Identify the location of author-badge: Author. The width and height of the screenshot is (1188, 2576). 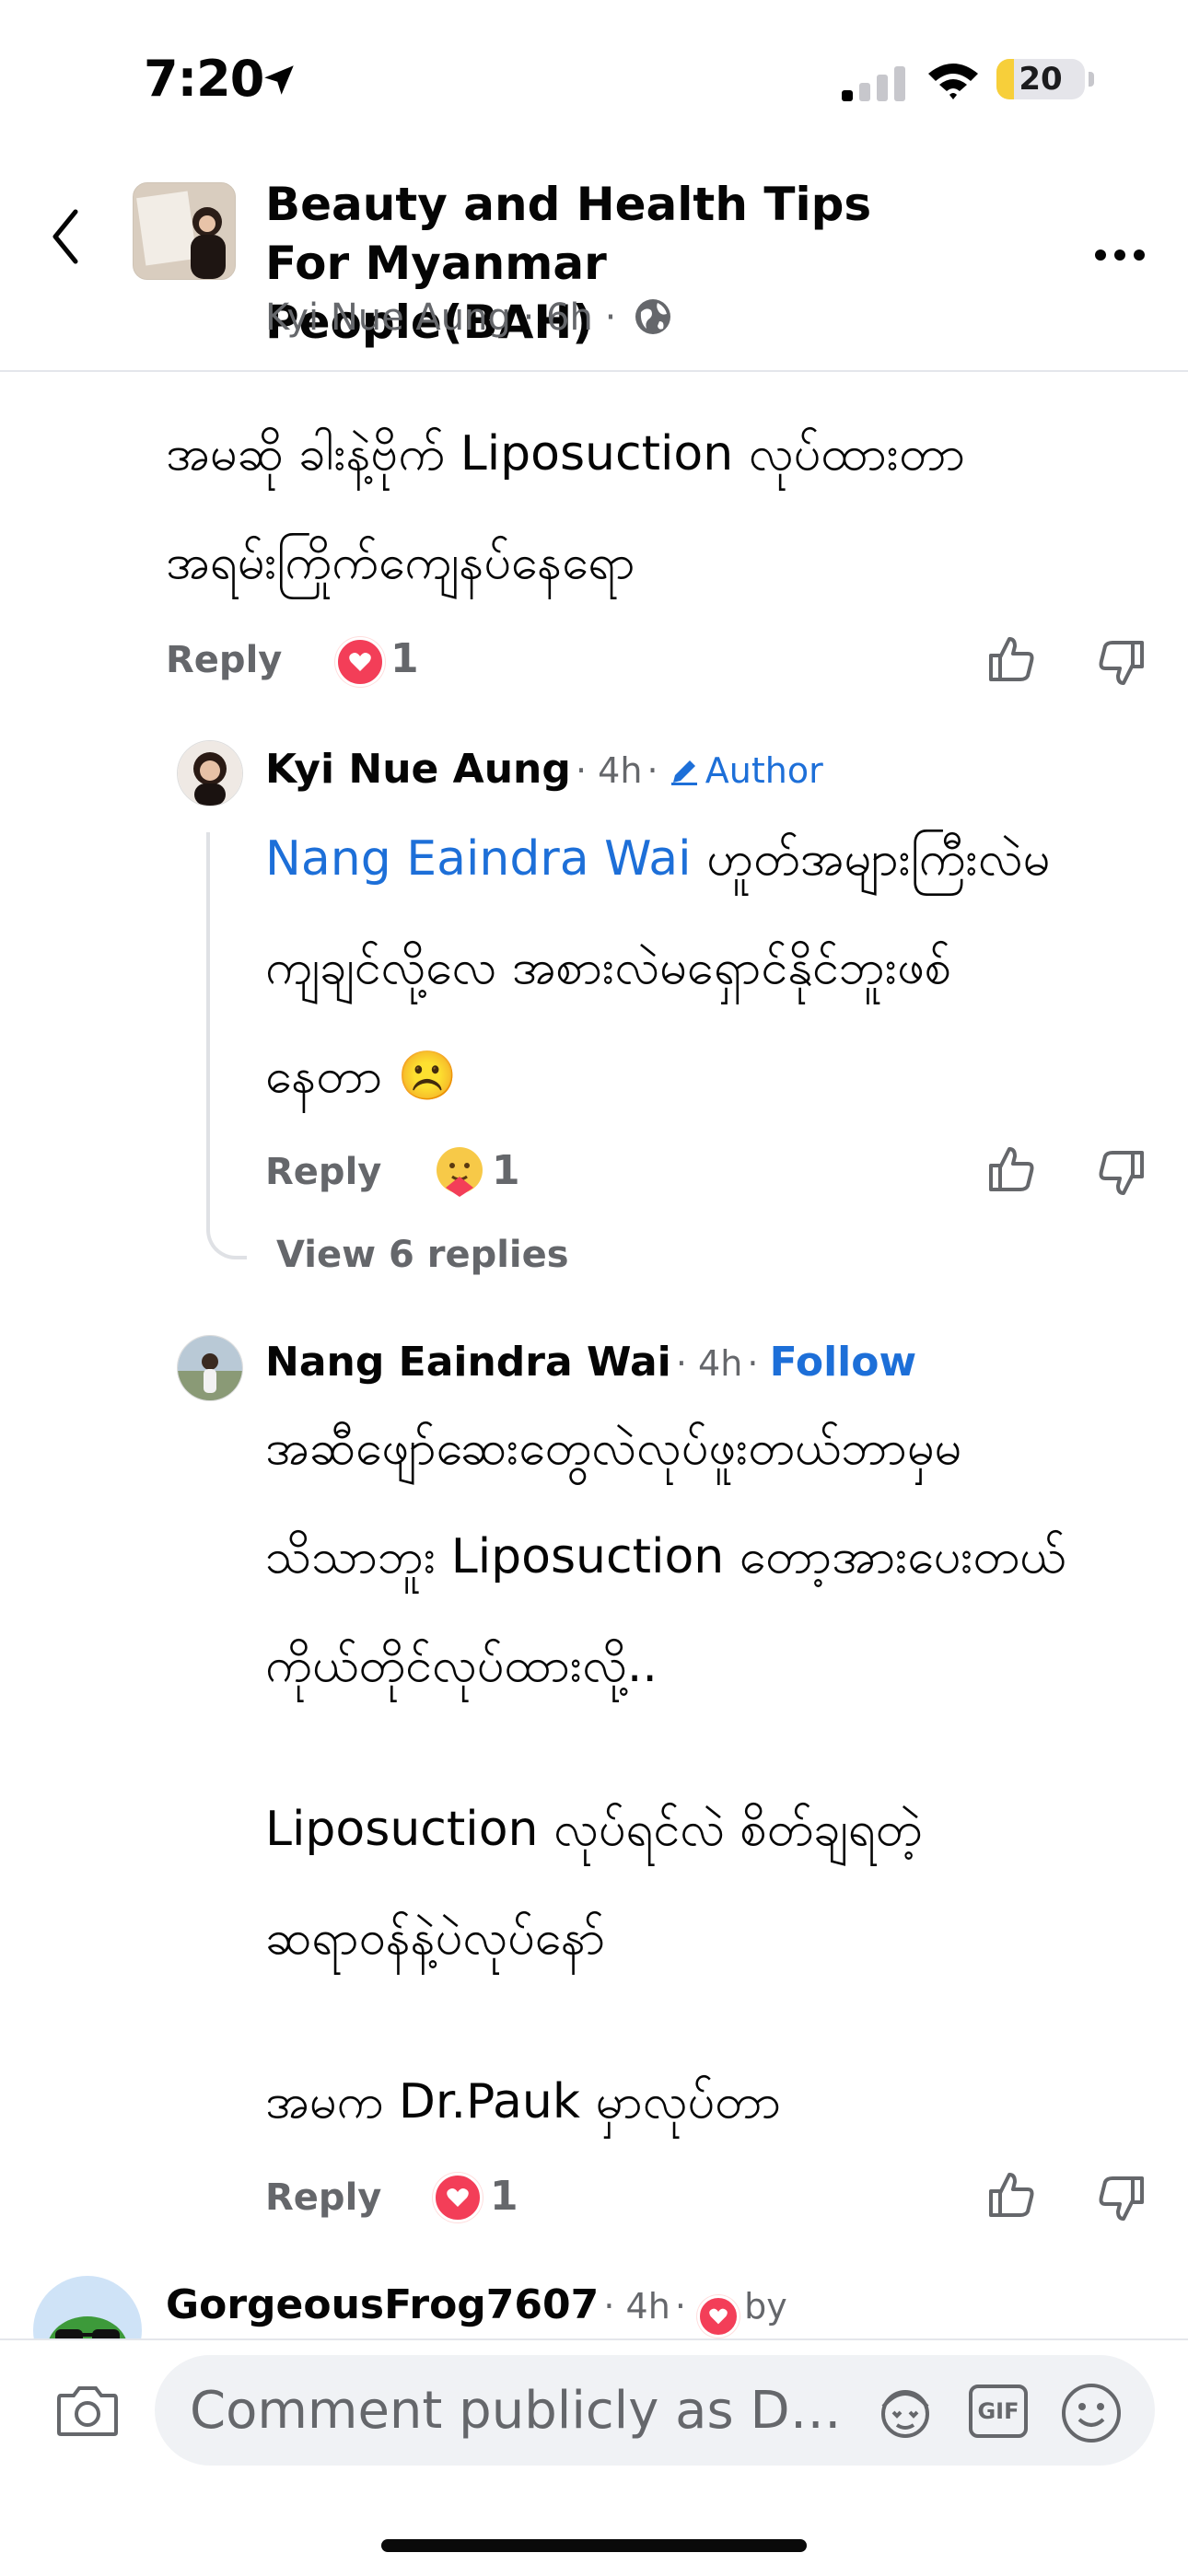
(764, 770).